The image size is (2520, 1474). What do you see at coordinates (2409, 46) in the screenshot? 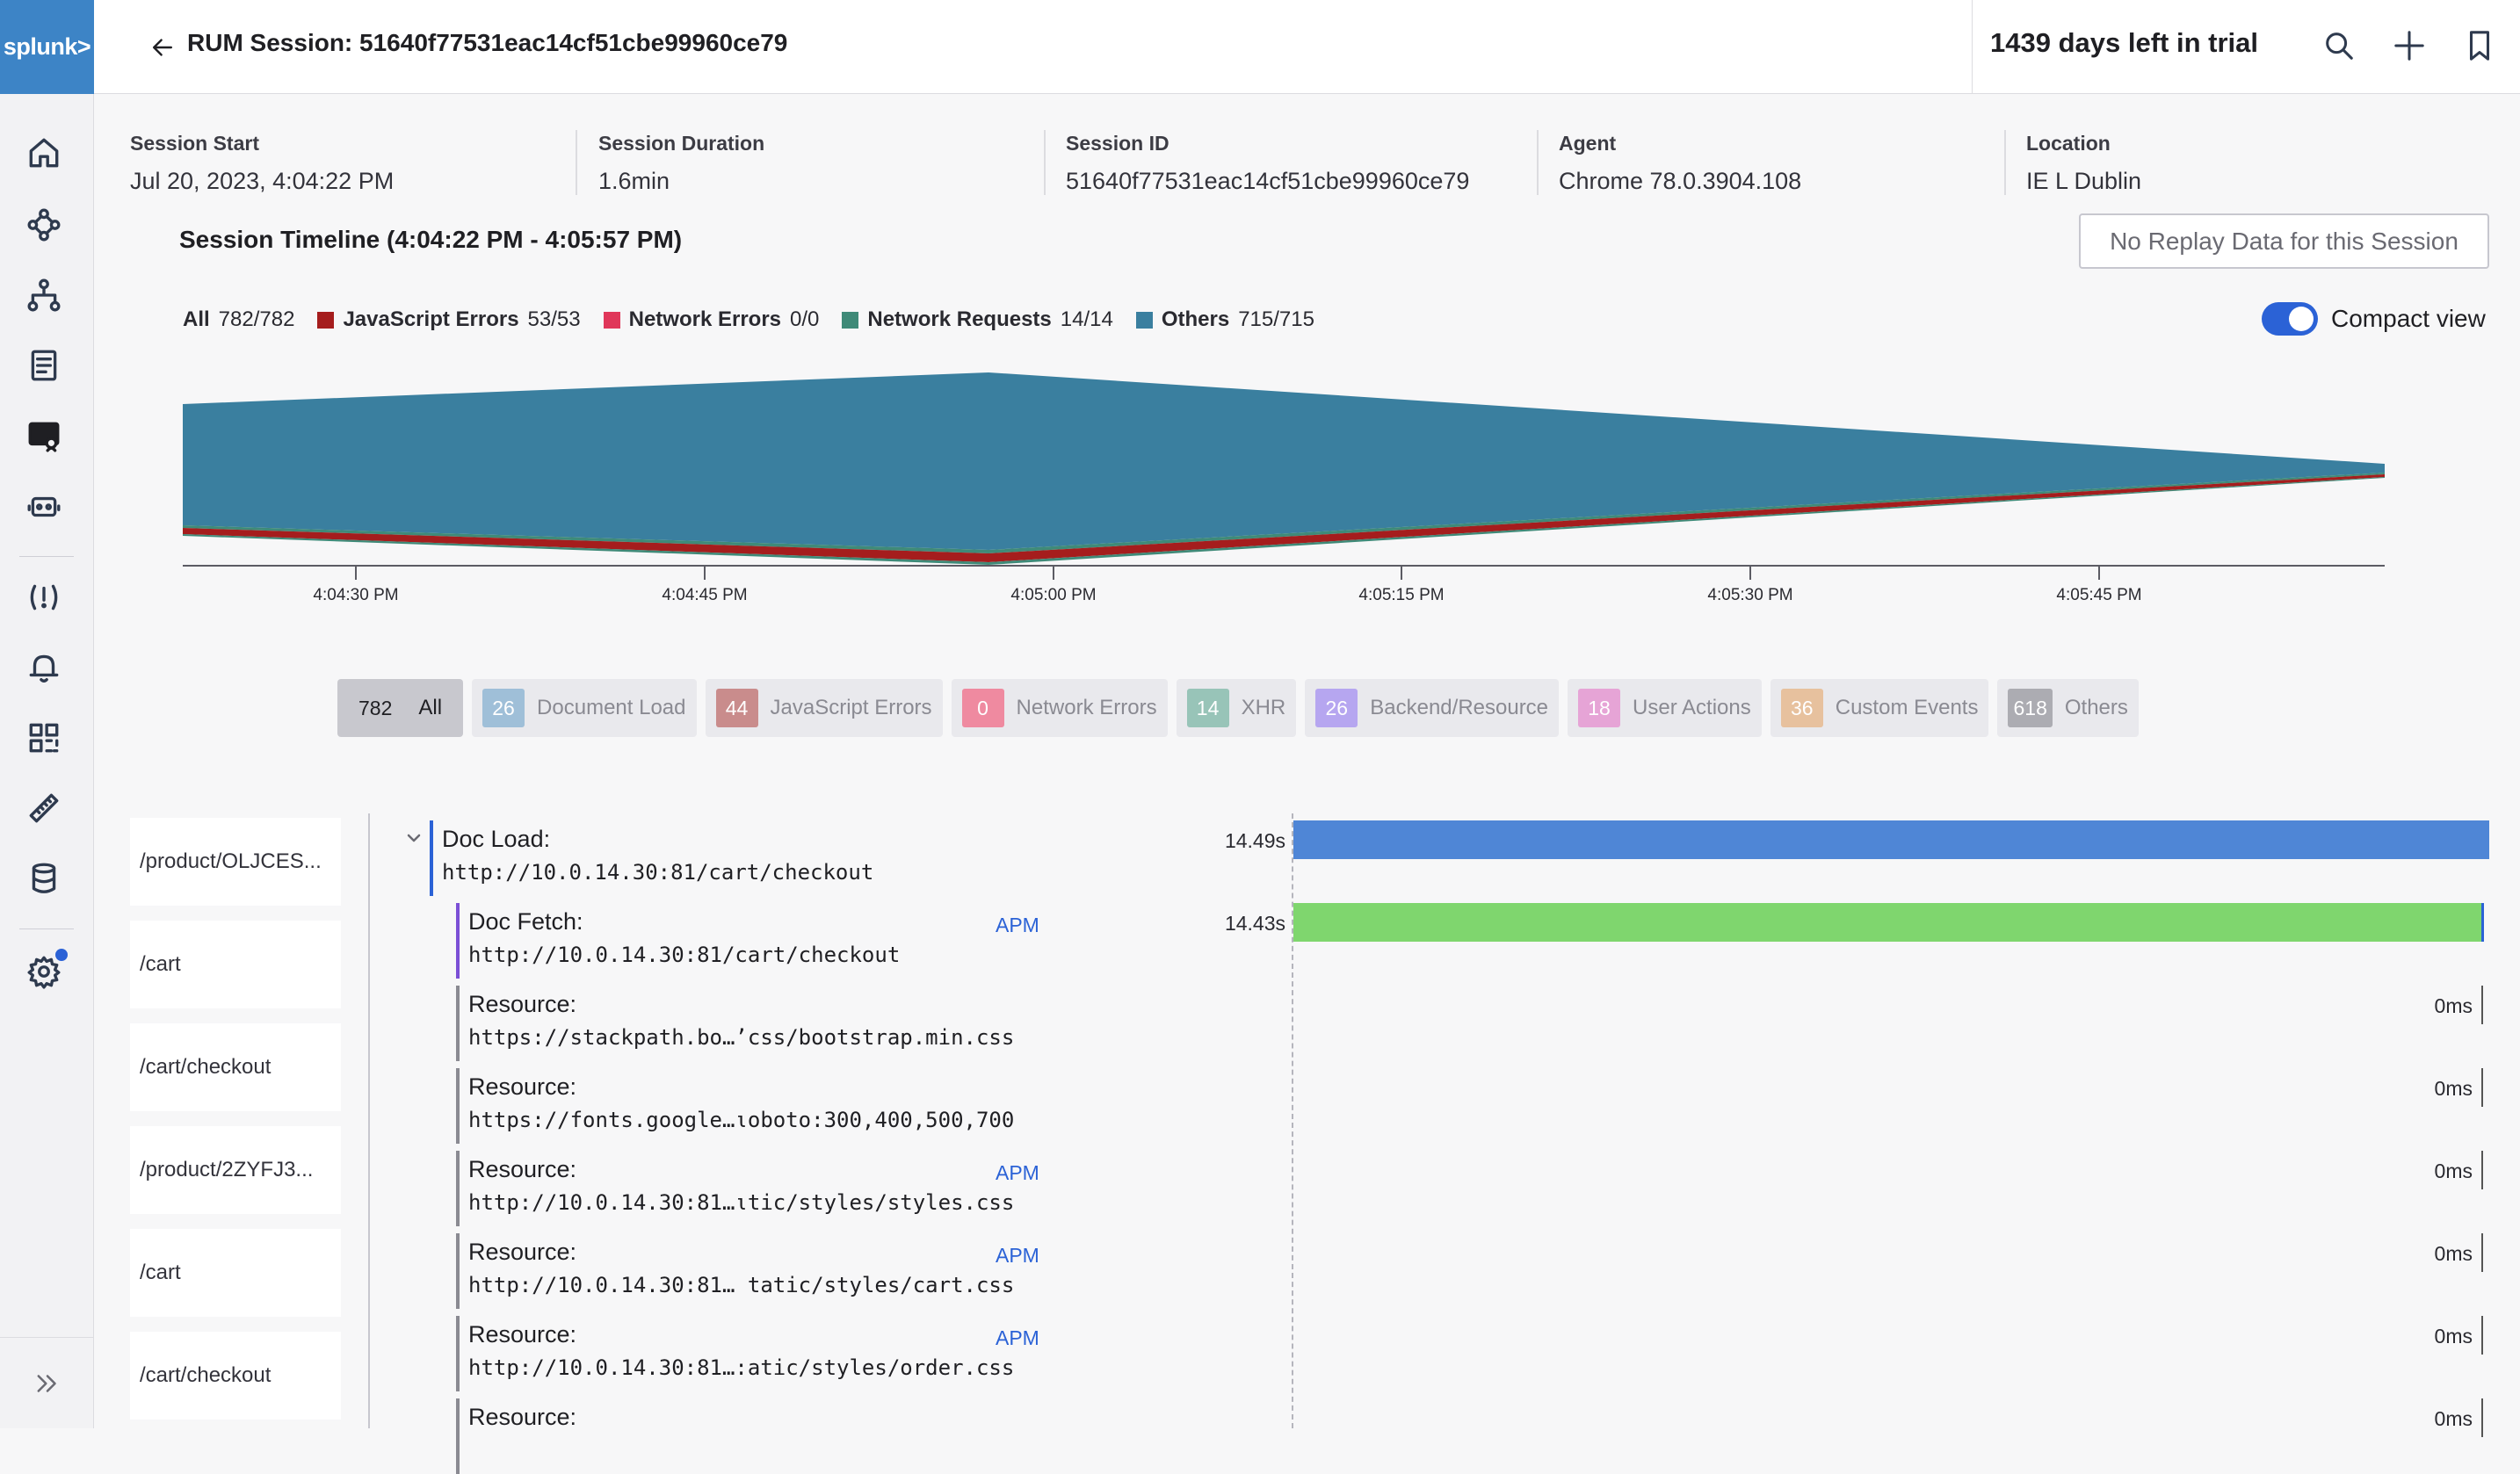
I see `plus-icon` at bounding box center [2409, 46].